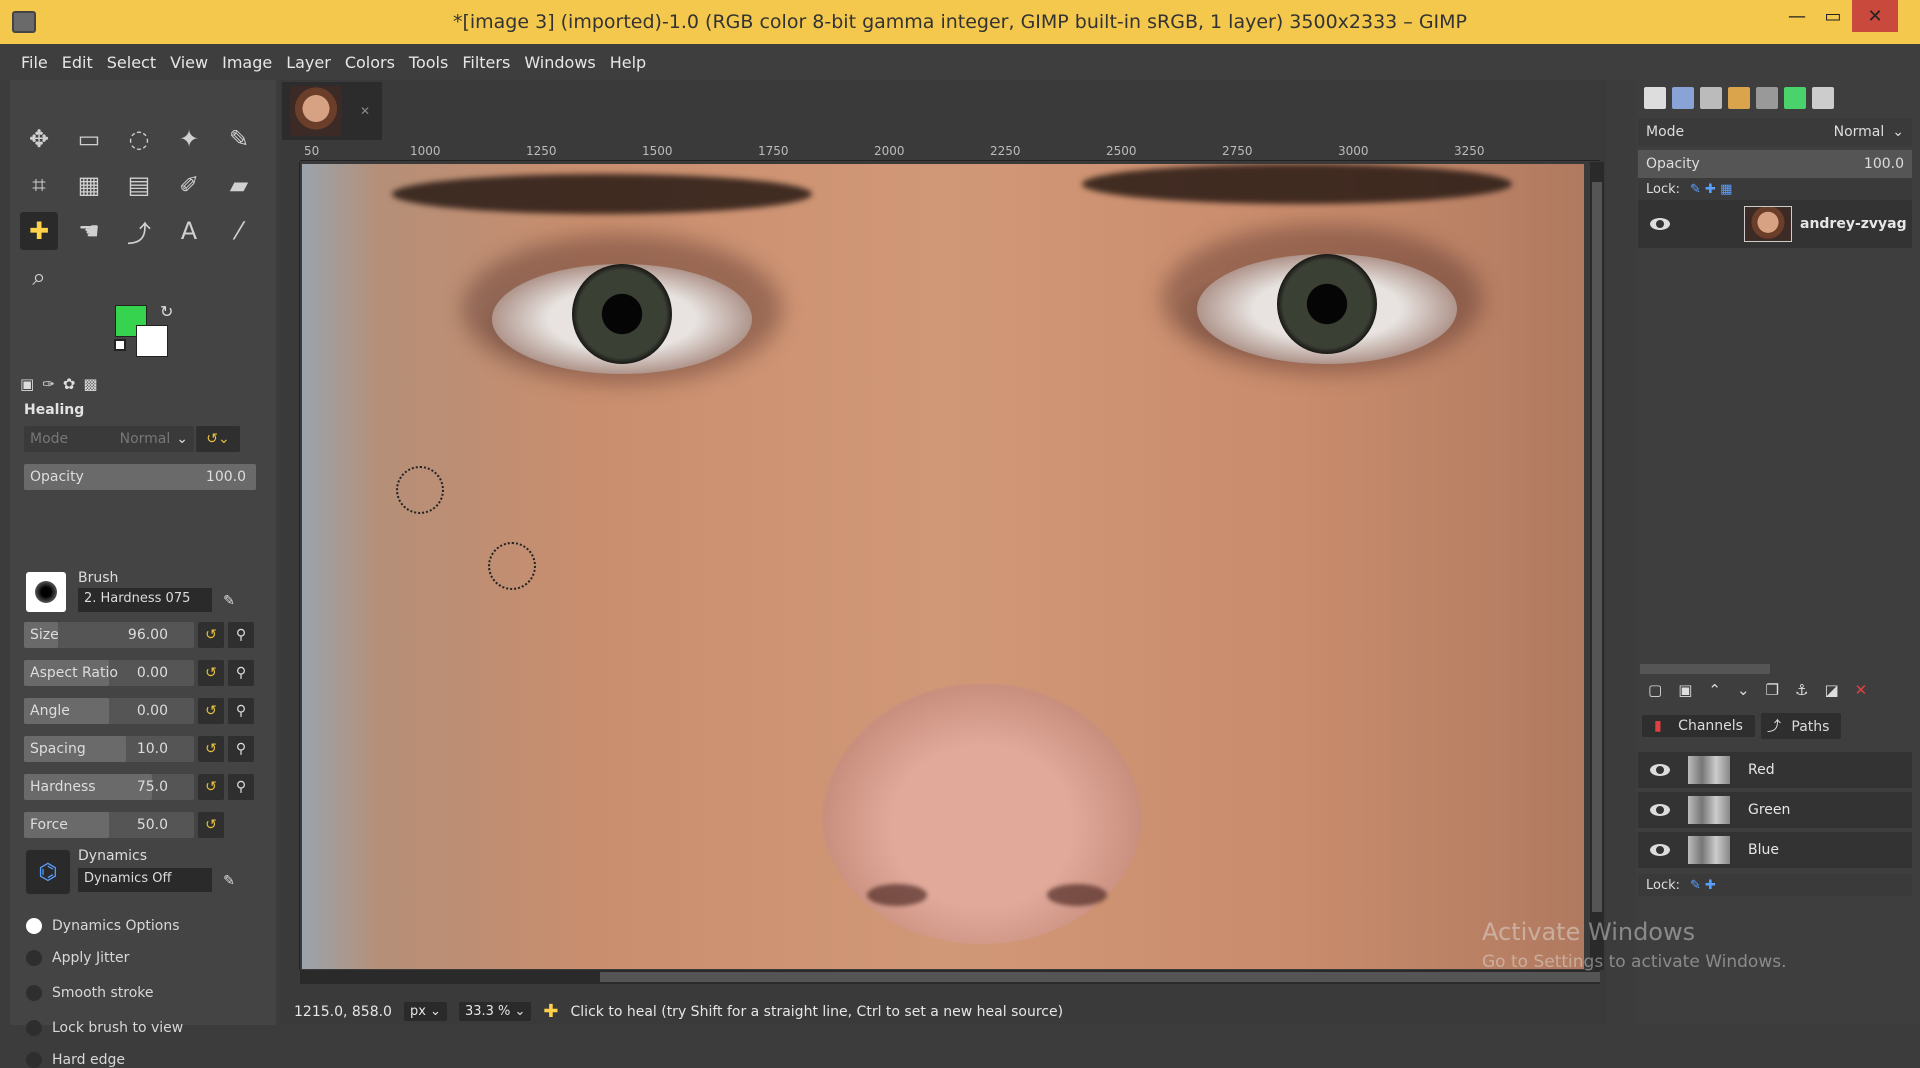 Image resolution: width=1920 pixels, height=1068 pixels. Describe the element at coordinates (1705, 669) in the screenshot. I see `layers-scroll-thumb` at that location.